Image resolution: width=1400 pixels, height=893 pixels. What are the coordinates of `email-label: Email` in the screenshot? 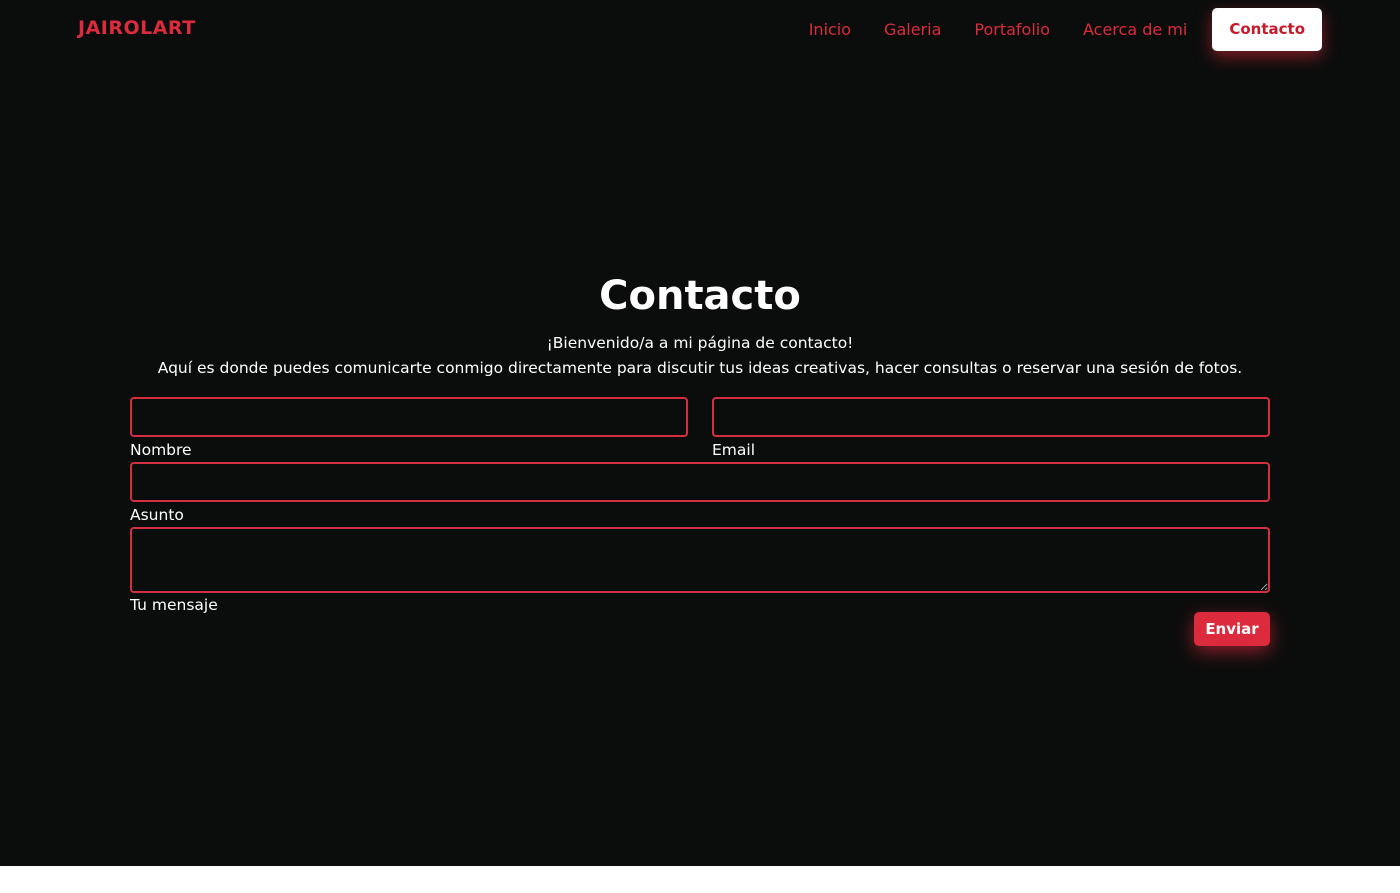 It's located at (734, 450).